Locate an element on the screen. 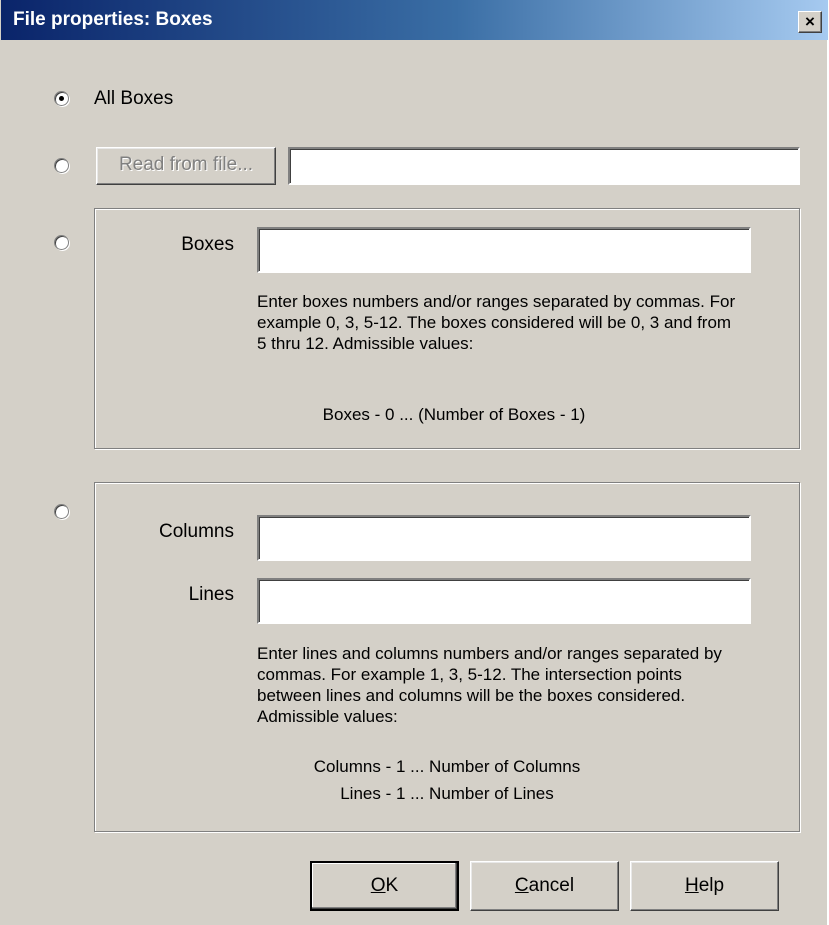 This screenshot has height=925, width=829. cancel-button: Cancel is located at coordinates (544, 886).